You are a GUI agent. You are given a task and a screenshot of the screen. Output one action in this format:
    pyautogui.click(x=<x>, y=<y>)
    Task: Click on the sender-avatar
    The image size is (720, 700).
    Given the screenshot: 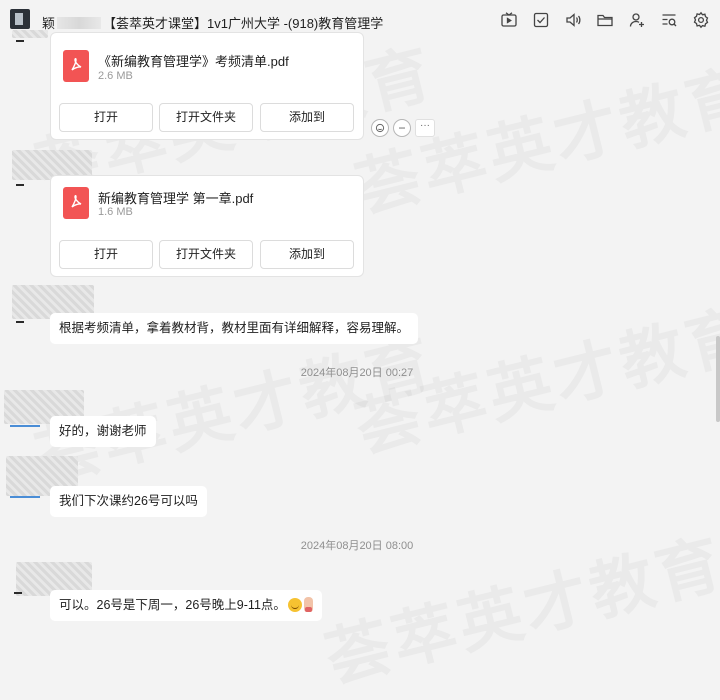 What is the action you would take?
    pyautogui.click(x=30, y=34)
    